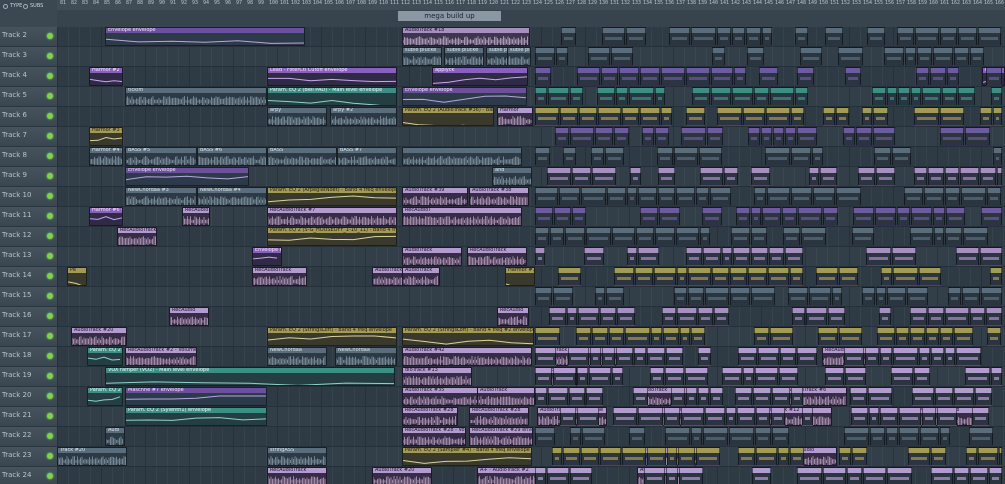  What do you see at coordinates (28, 377) in the screenshot?
I see `track-header: Track 19` at bounding box center [28, 377].